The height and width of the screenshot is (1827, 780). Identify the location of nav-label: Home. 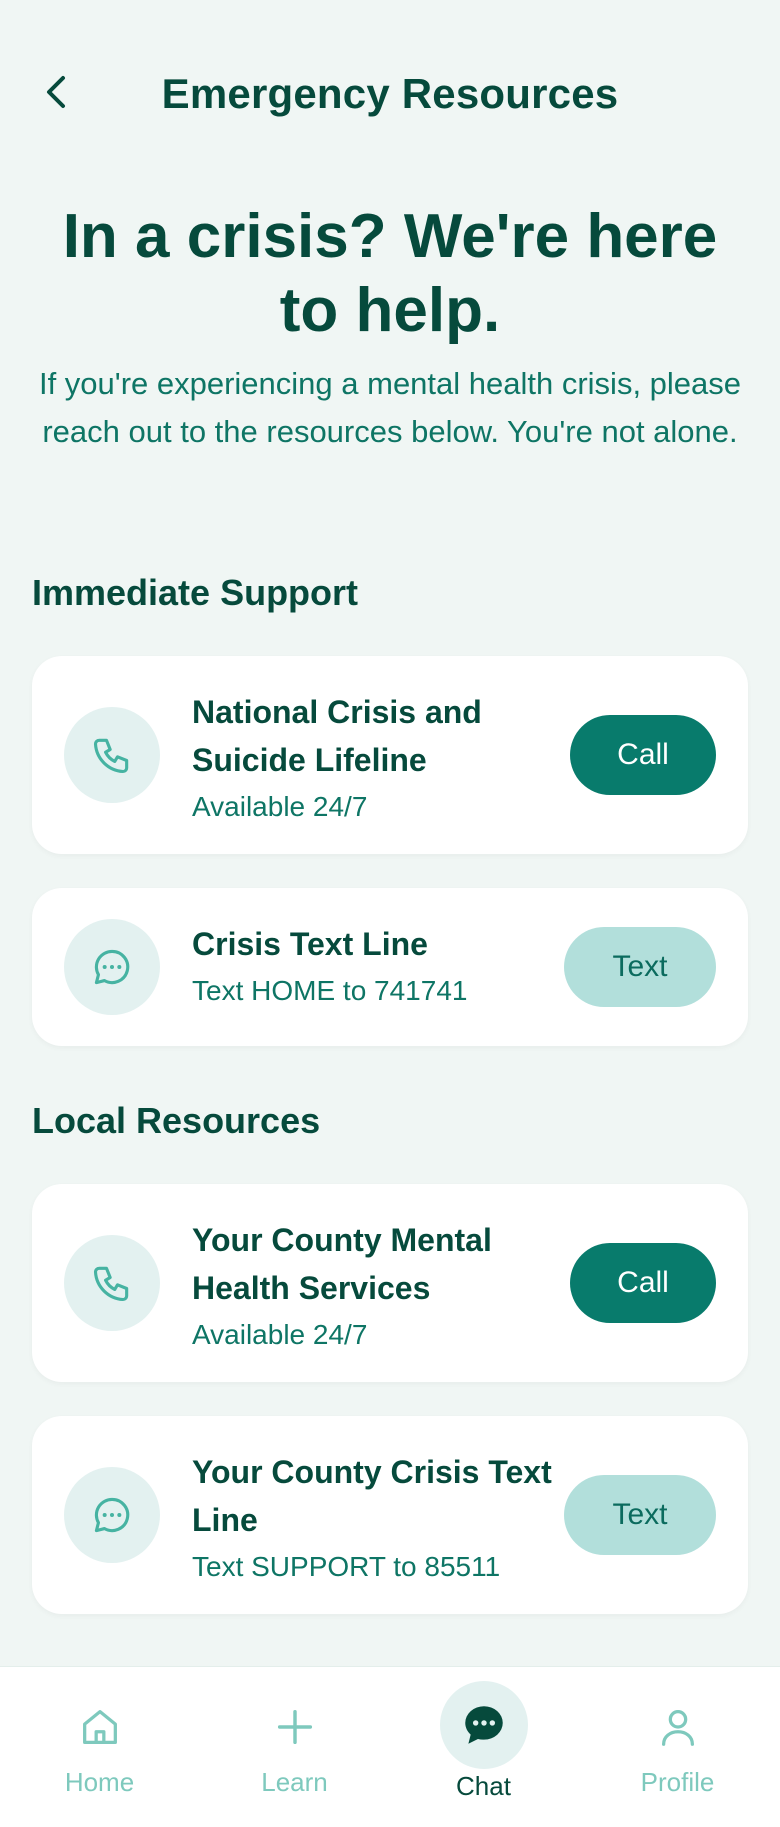
(99, 1782).